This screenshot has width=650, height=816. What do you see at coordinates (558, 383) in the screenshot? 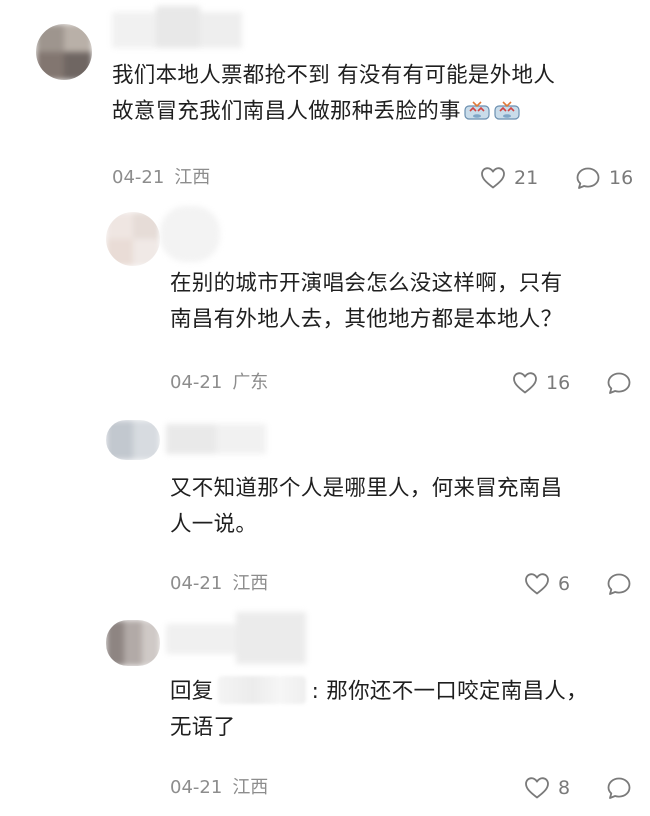
I see `like-count: 16` at bounding box center [558, 383].